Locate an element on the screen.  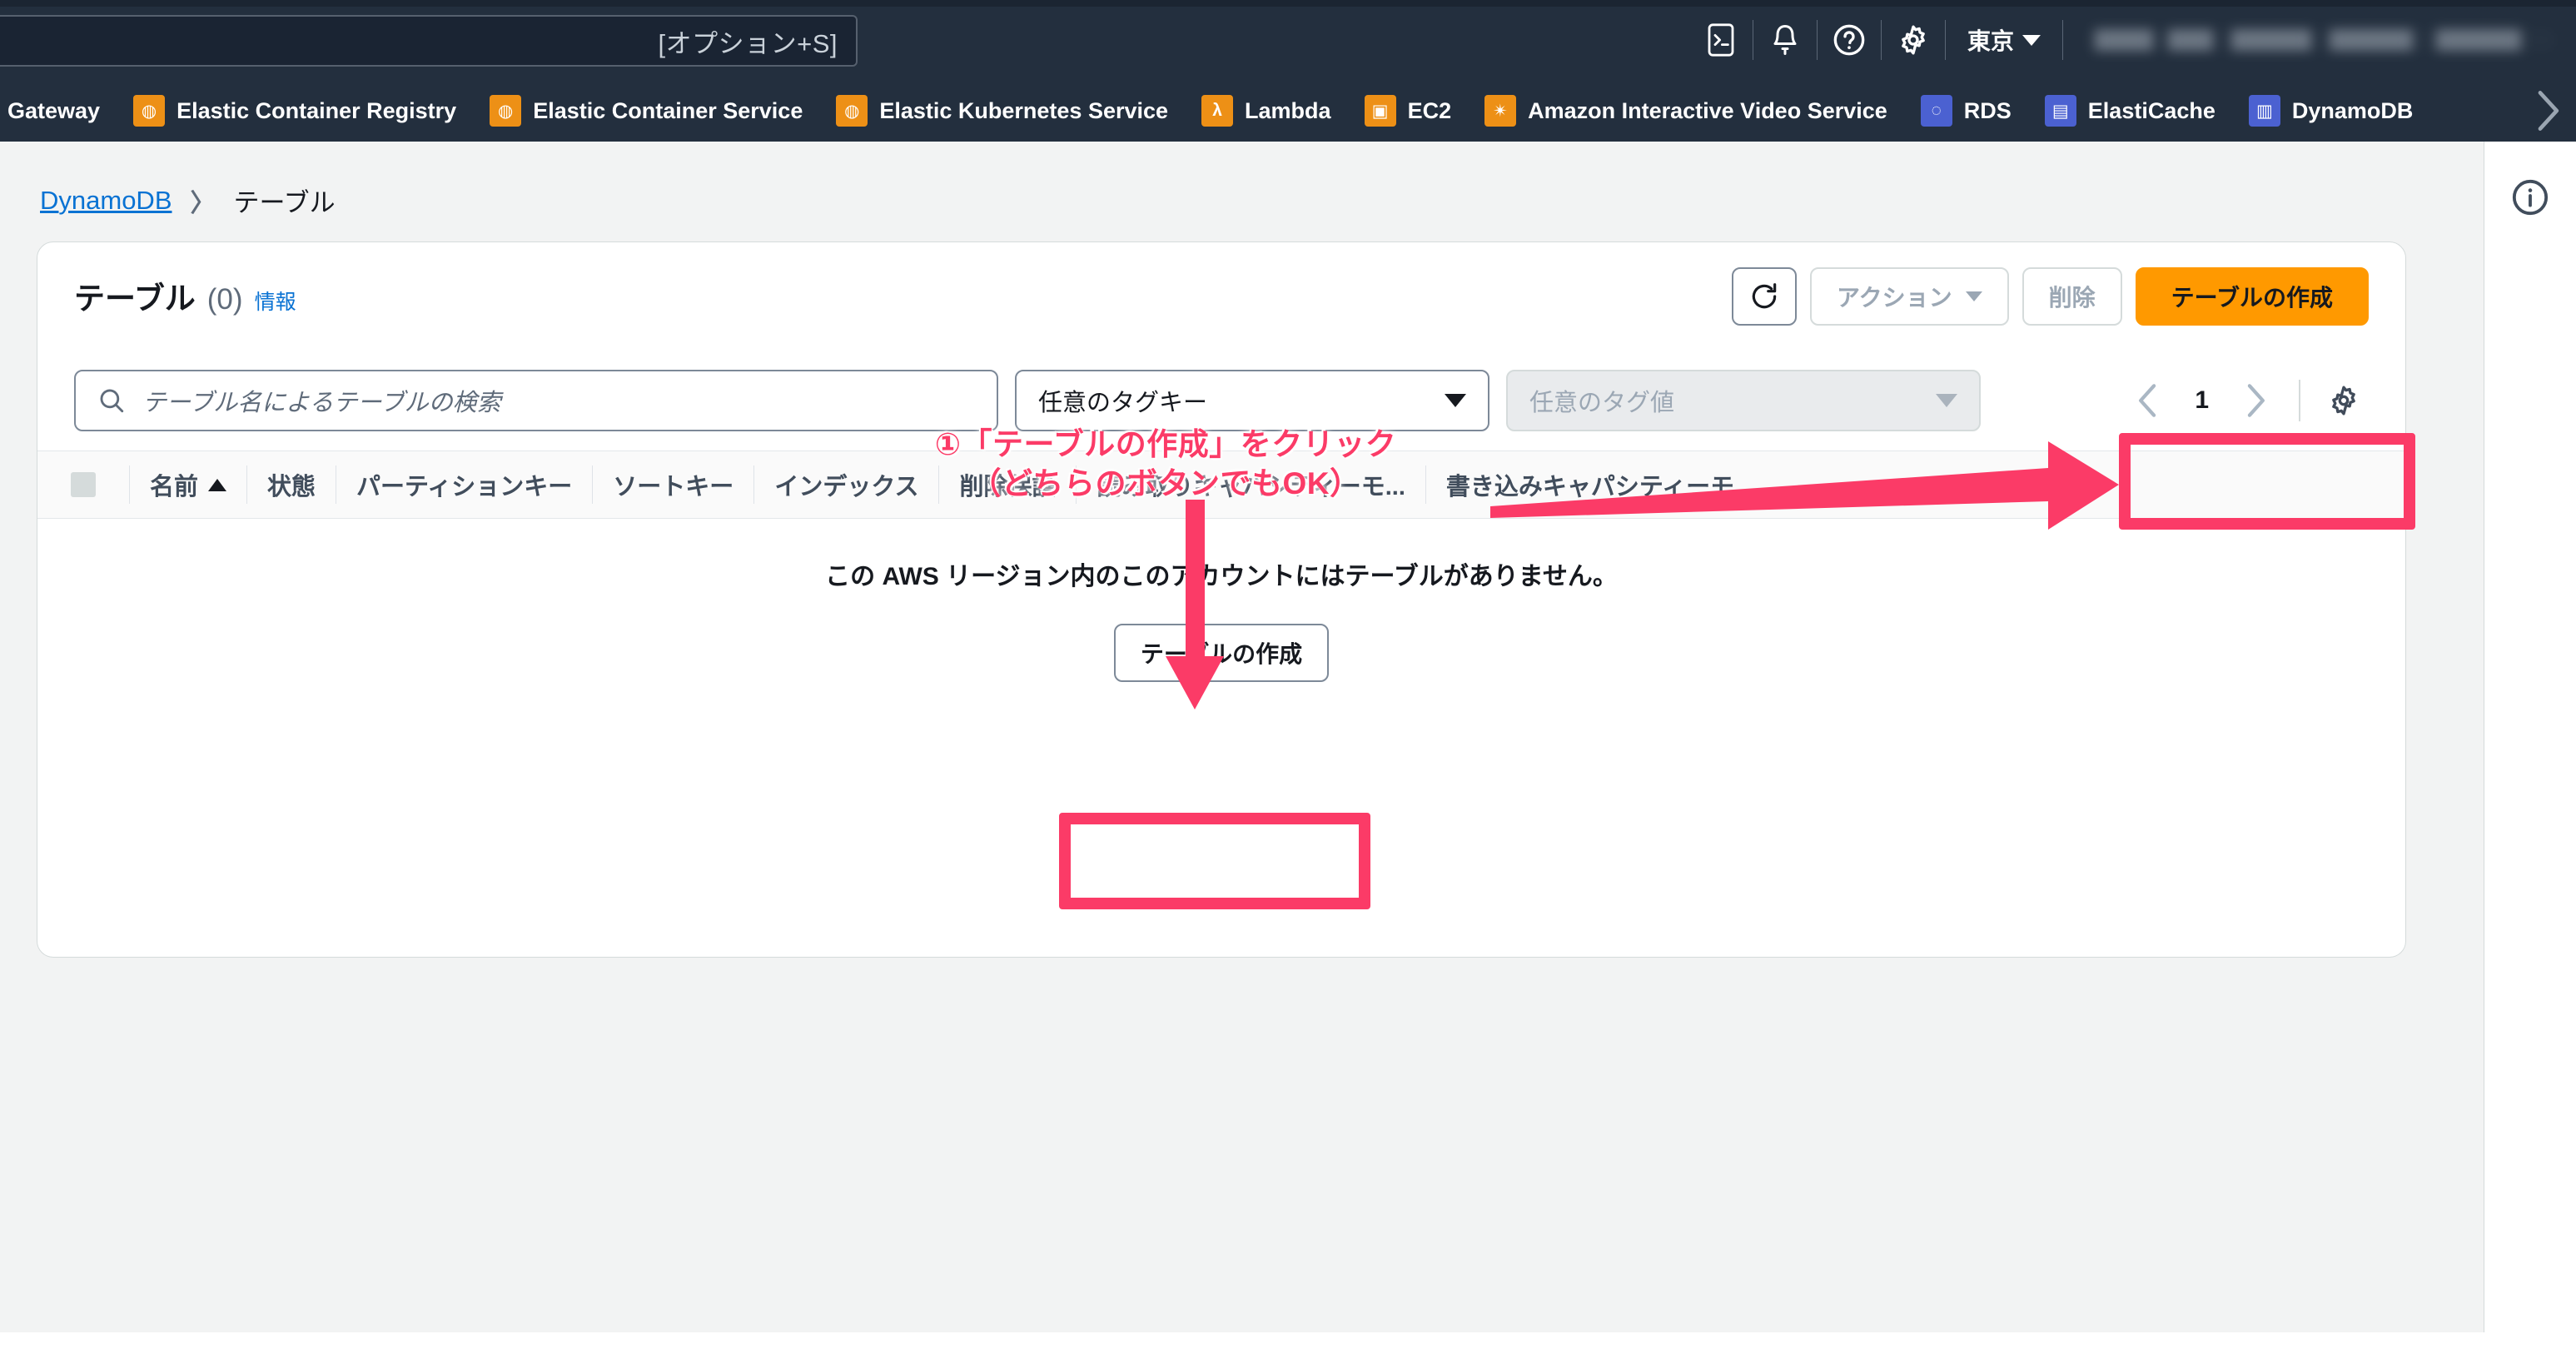
column-header-label: パーティションキー is located at coordinates (464, 487).